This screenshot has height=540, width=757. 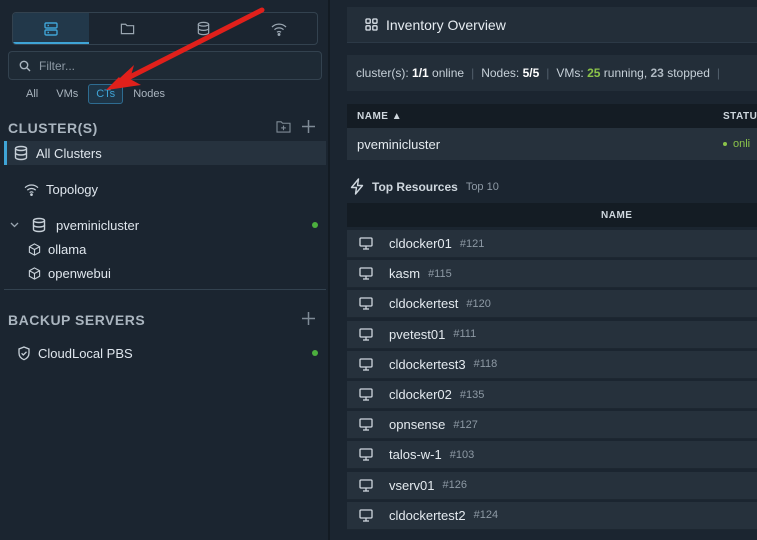 I want to click on tree-item-label: Topology, so click(x=72, y=189).